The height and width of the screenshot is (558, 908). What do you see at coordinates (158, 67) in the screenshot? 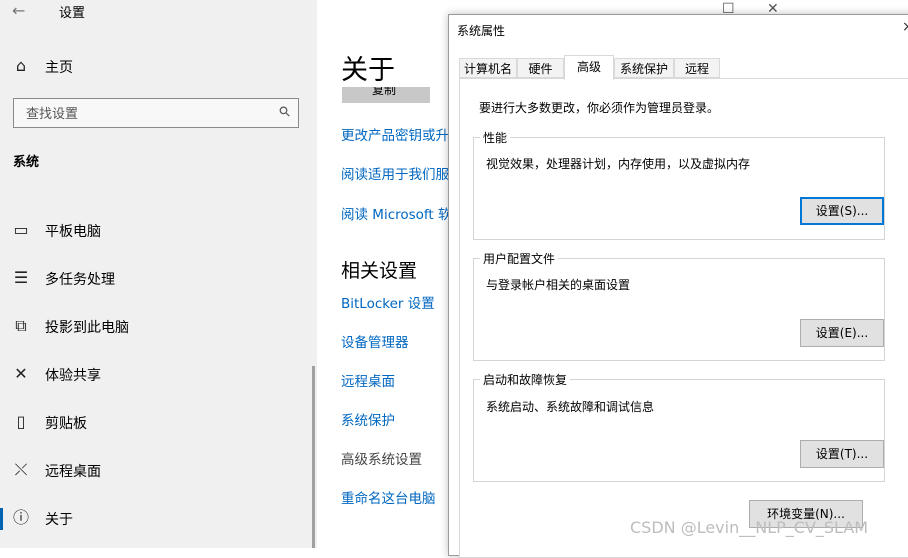
I see `sidebar-item-home: ⌂ 主页` at bounding box center [158, 67].